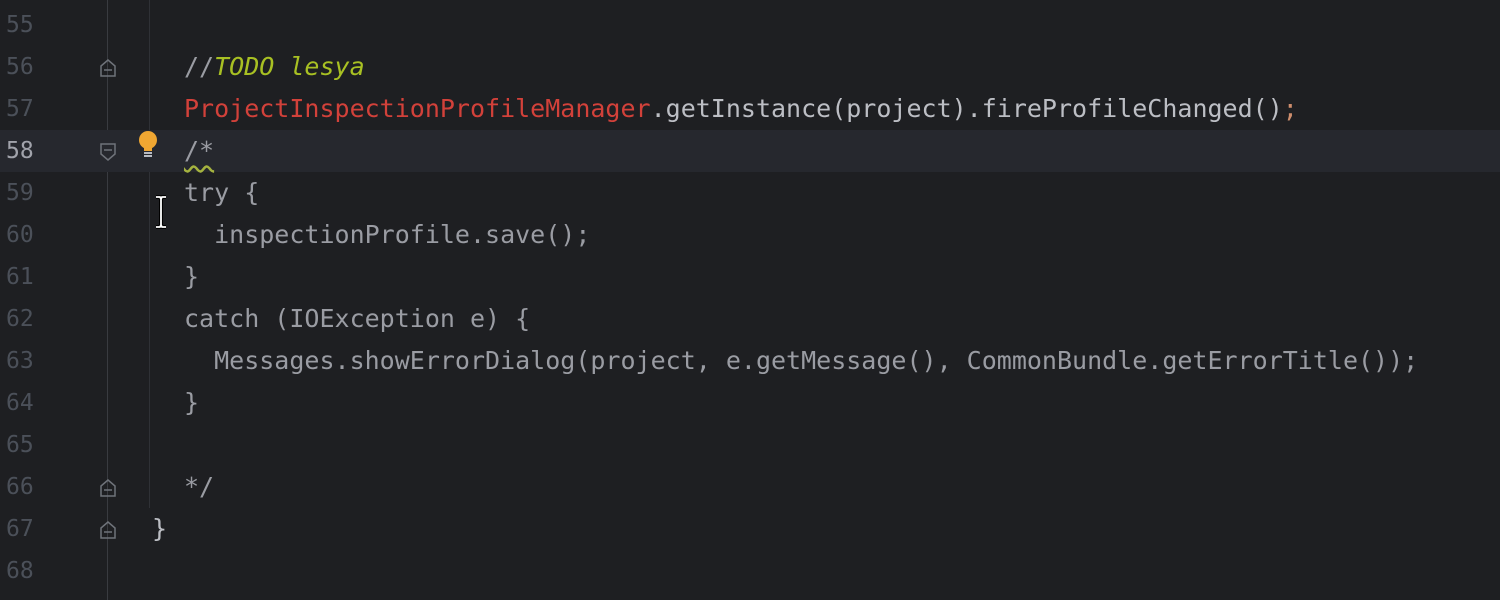 The height and width of the screenshot is (600, 1500). I want to click on line-number: 64, so click(20, 403).